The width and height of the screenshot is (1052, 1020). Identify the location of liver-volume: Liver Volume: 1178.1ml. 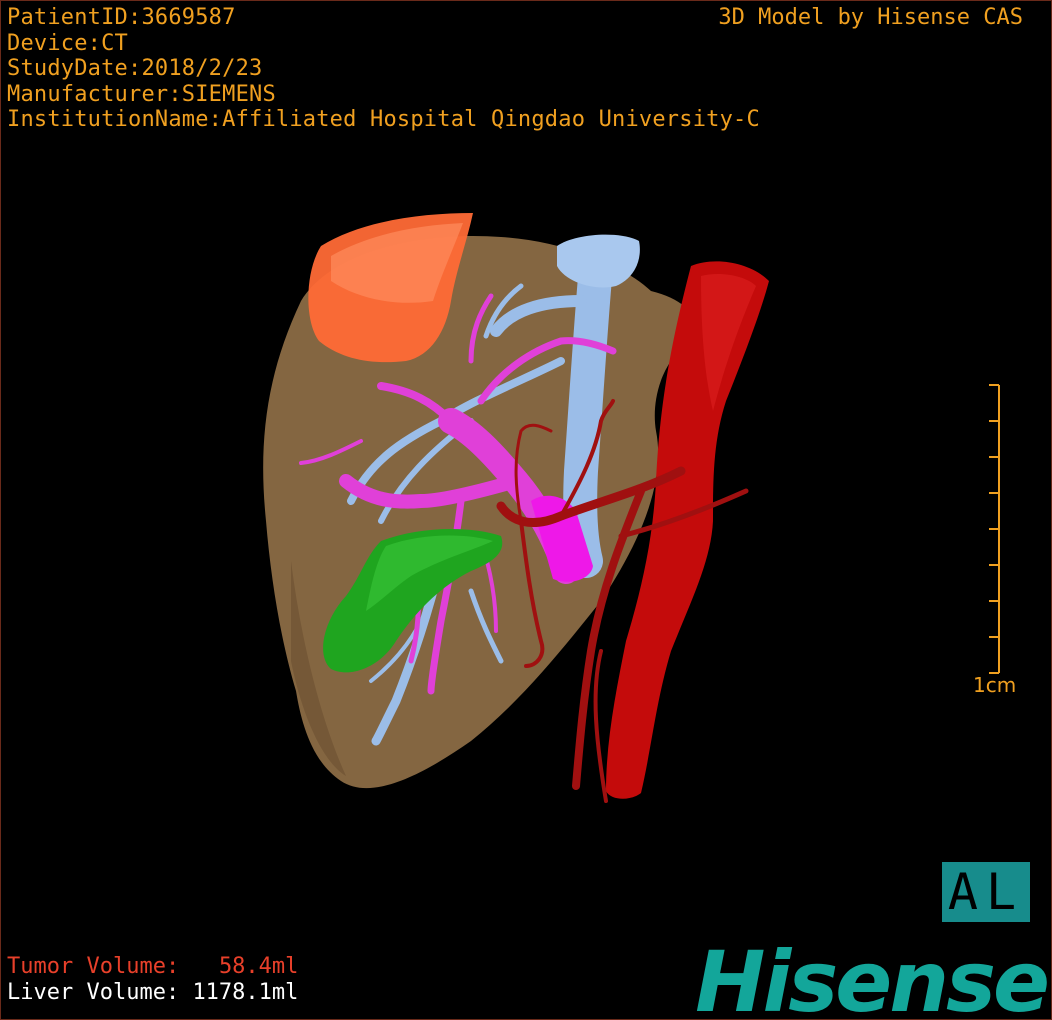
(152, 992).